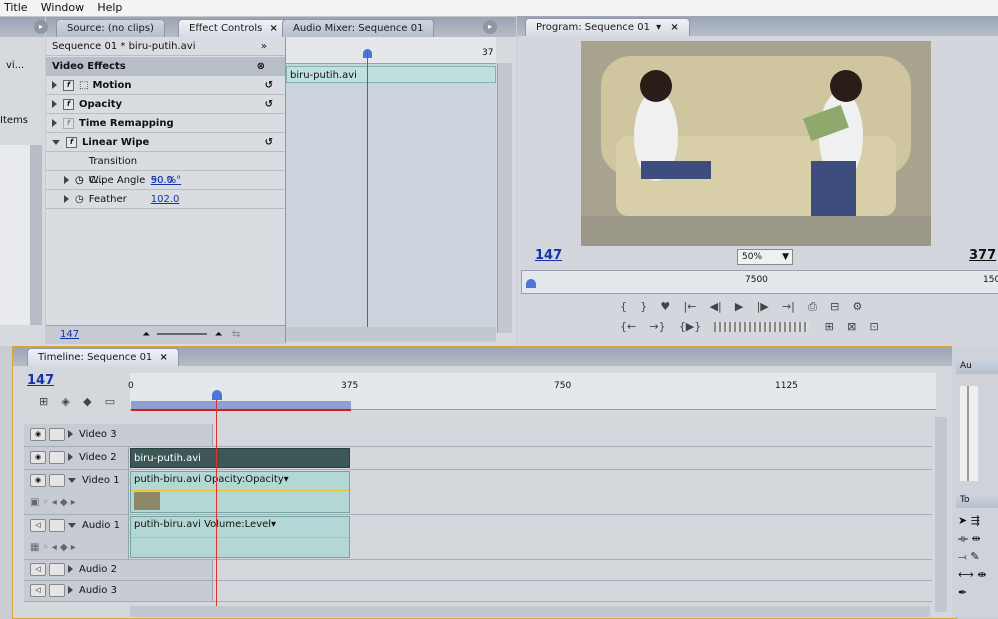 The height and width of the screenshot is (619, 998). Describe the element at coordinates (975, 538) in the screenshot. I see `rolling-edit-tool-icon: ⇹` at that location.